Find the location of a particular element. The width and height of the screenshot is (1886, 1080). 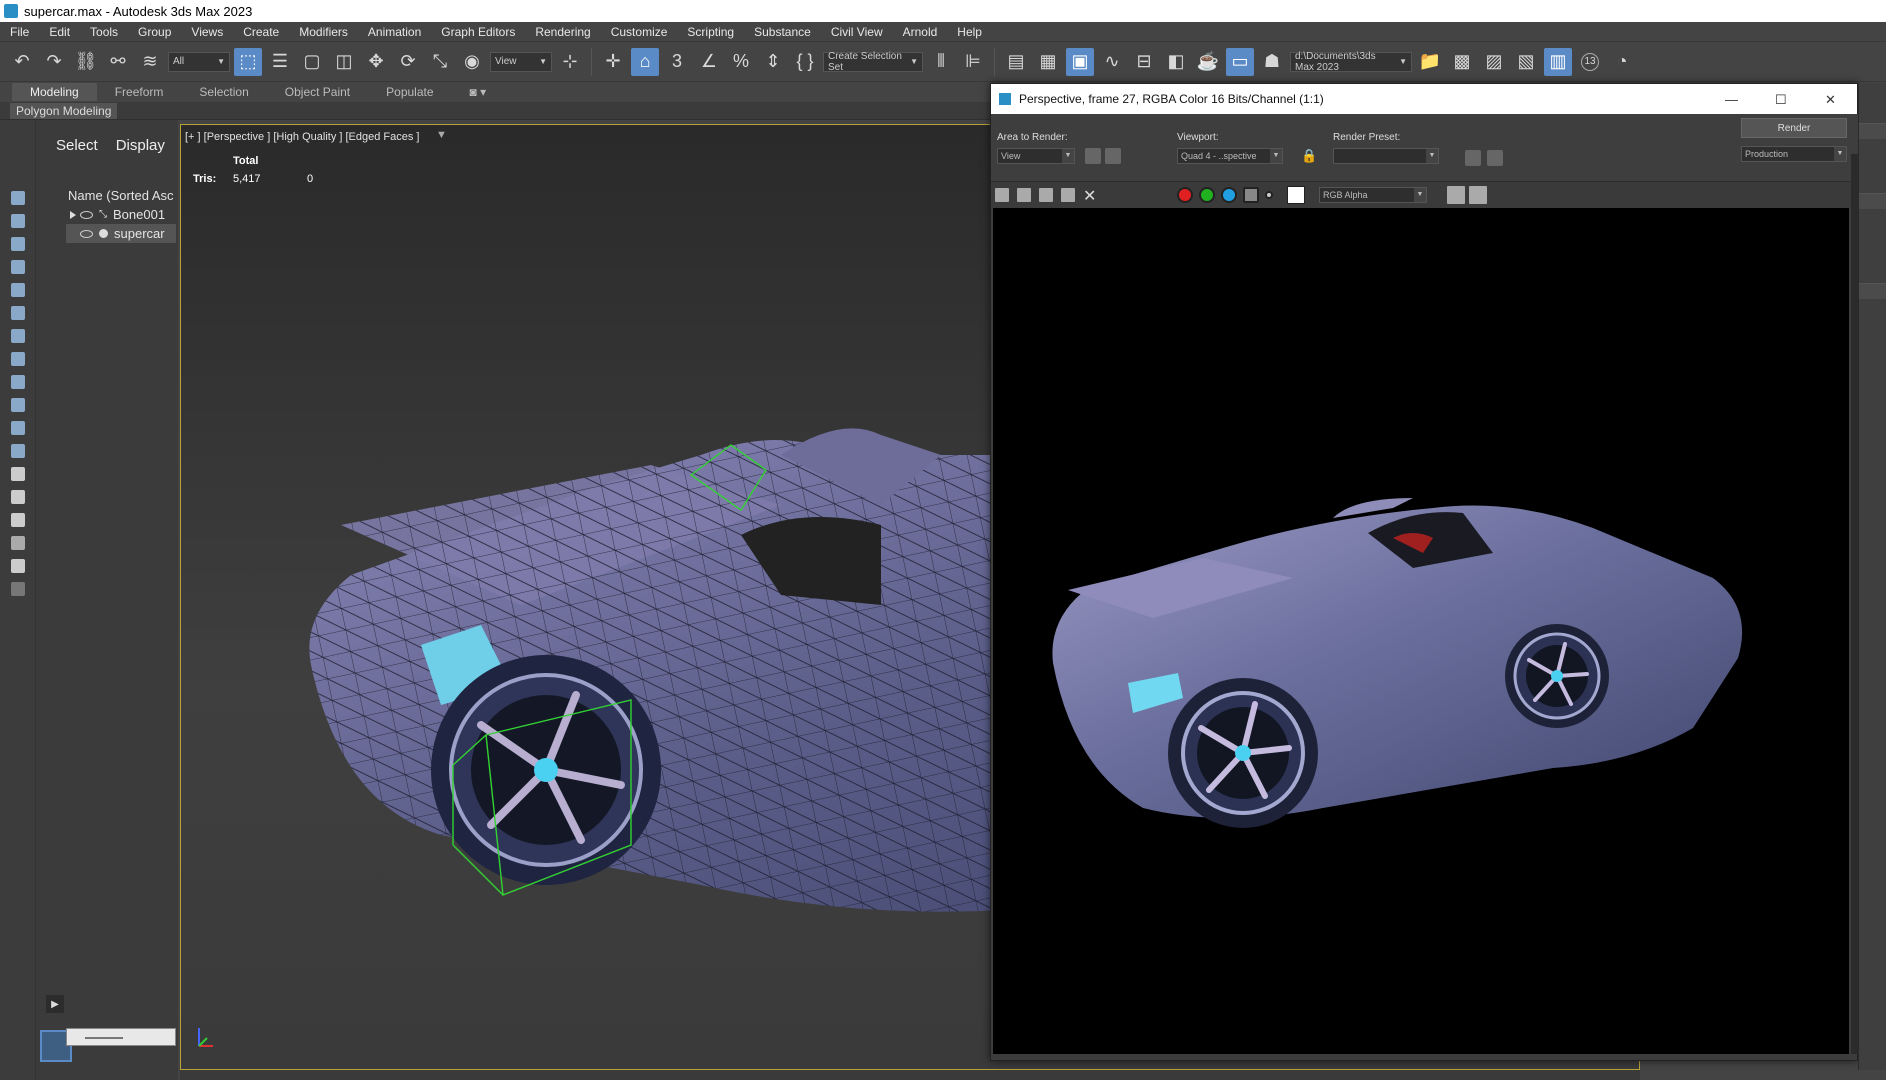

menu-civil-view: Civil View is located at coordinates (857, 32).